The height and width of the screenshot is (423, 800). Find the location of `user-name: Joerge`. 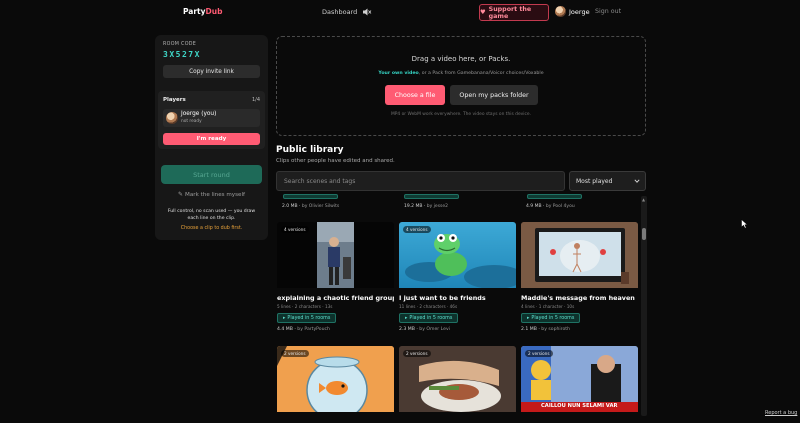

user-name: Joerge is located at coordinates (579, 12).